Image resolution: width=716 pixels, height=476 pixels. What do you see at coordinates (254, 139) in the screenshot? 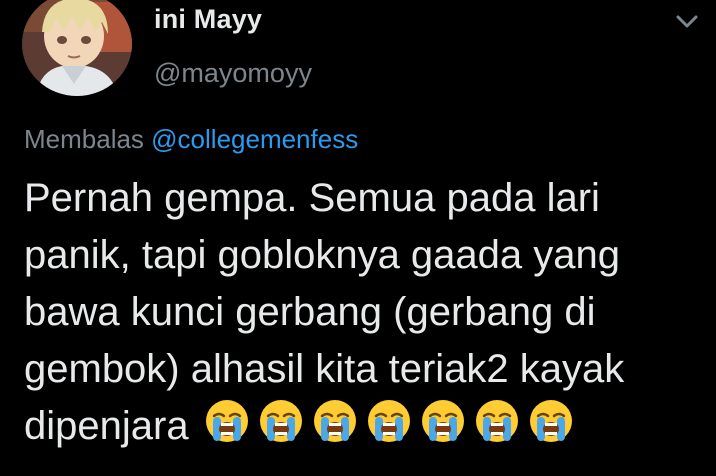
I see `reply-mention-link: @collegemenfess` at bounding box center [254, 139].